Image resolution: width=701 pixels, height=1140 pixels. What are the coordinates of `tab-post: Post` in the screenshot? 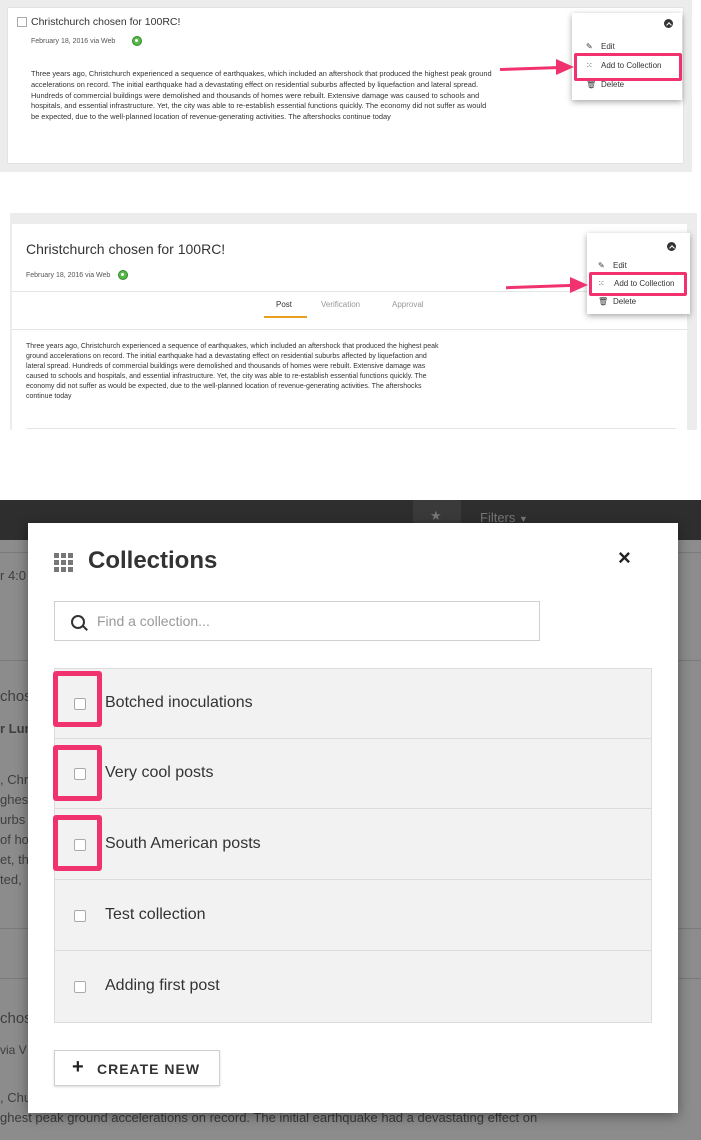 It's located at (284, 304).